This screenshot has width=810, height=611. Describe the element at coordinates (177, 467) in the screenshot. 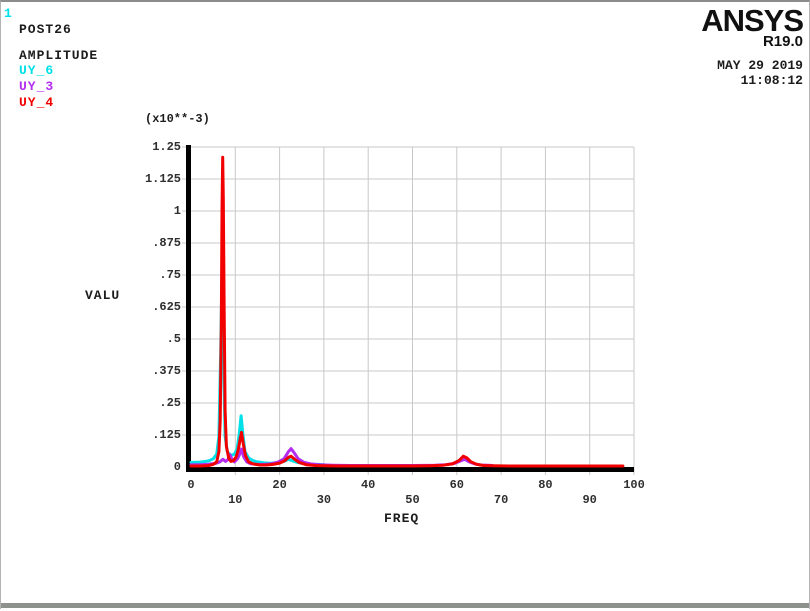

I see `y-tick-label: 0` at that location.